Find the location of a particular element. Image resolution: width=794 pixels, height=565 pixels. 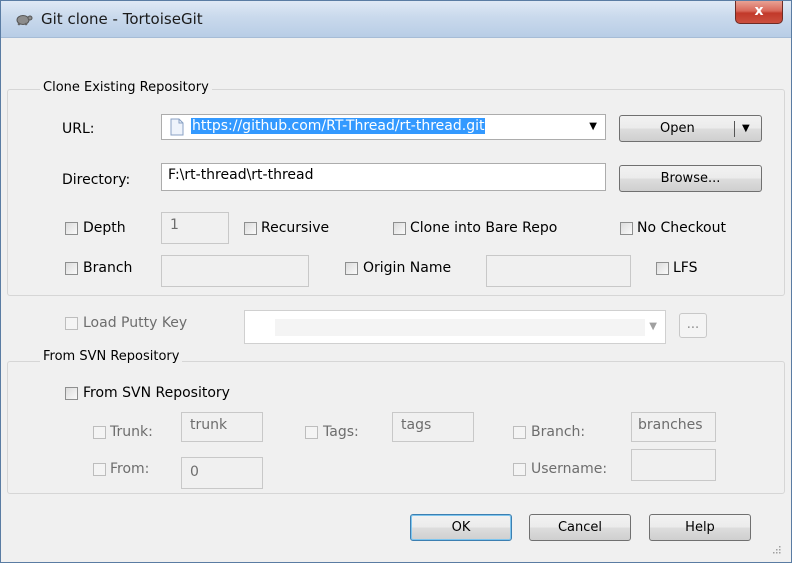

depth-value: 1 is located at coordinates (174, 225).